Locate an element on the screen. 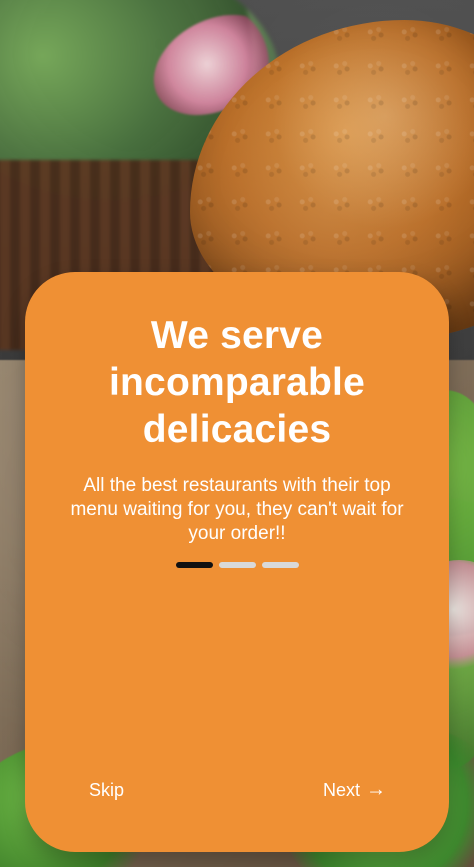  skip-button: Skip is located at coordinates (106, 790).